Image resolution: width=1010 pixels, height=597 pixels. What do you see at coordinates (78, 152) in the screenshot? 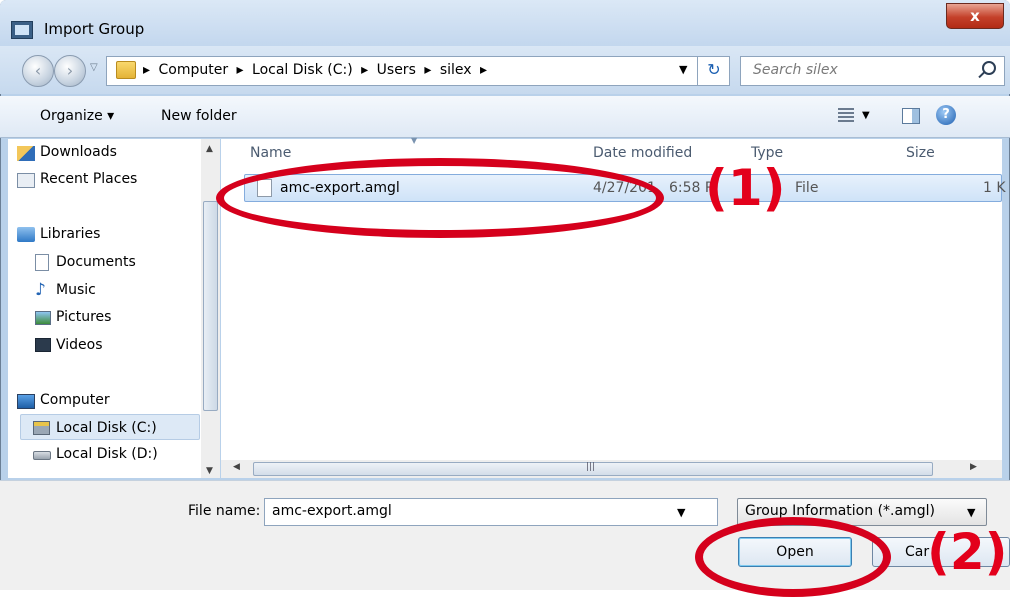
I see `nav-item-downloads: Downloads` at bounding box center [78, 152].